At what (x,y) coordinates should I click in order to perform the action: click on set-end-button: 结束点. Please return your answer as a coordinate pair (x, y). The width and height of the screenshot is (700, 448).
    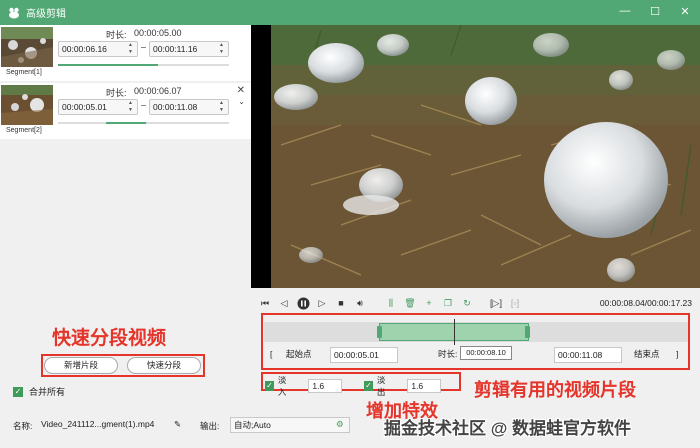
    Looking at the image, I should click on (647, 355).